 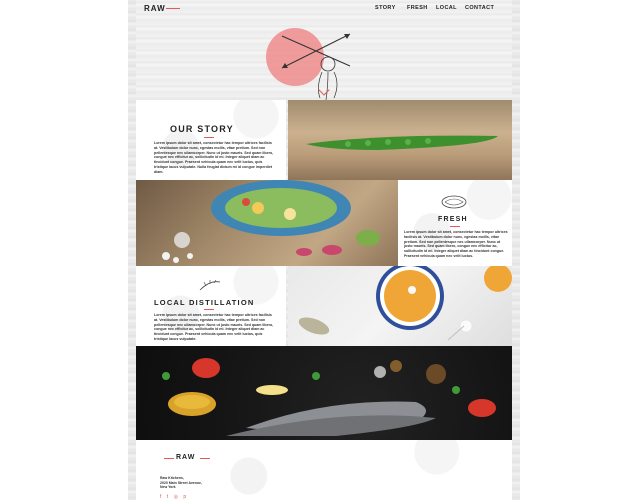 I want to click on nav-local: LOCAL, so click(x=446, y=8).